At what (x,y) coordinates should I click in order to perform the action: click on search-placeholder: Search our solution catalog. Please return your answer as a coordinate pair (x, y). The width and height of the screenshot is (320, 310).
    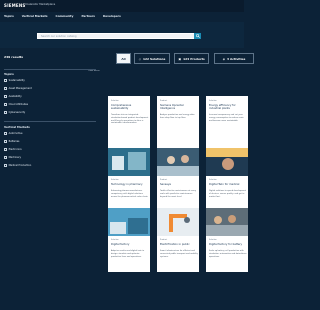
    Looking at the image, I should click on (59, 36).